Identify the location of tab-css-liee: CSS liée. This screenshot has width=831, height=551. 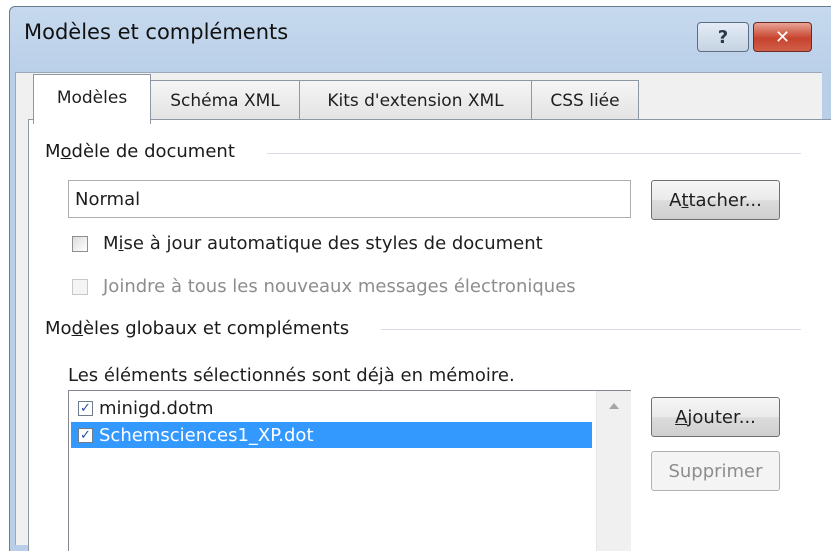
(585, 100).